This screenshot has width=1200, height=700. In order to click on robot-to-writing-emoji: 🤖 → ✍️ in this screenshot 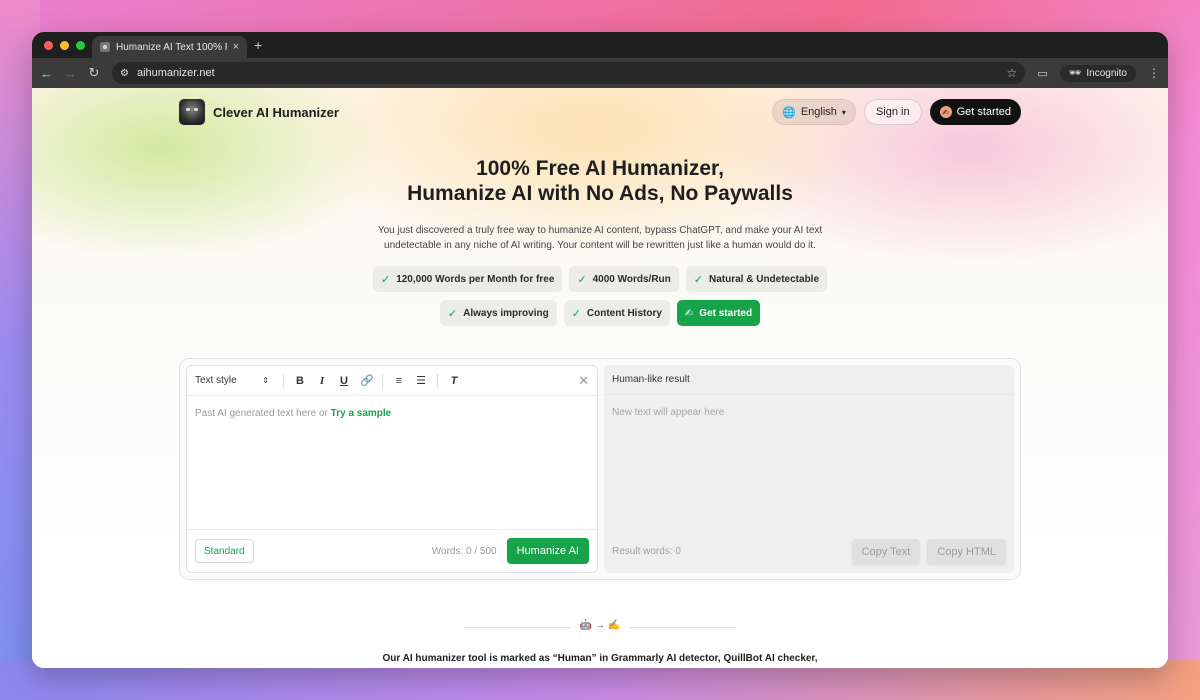, I will do `click(600, 625)`.